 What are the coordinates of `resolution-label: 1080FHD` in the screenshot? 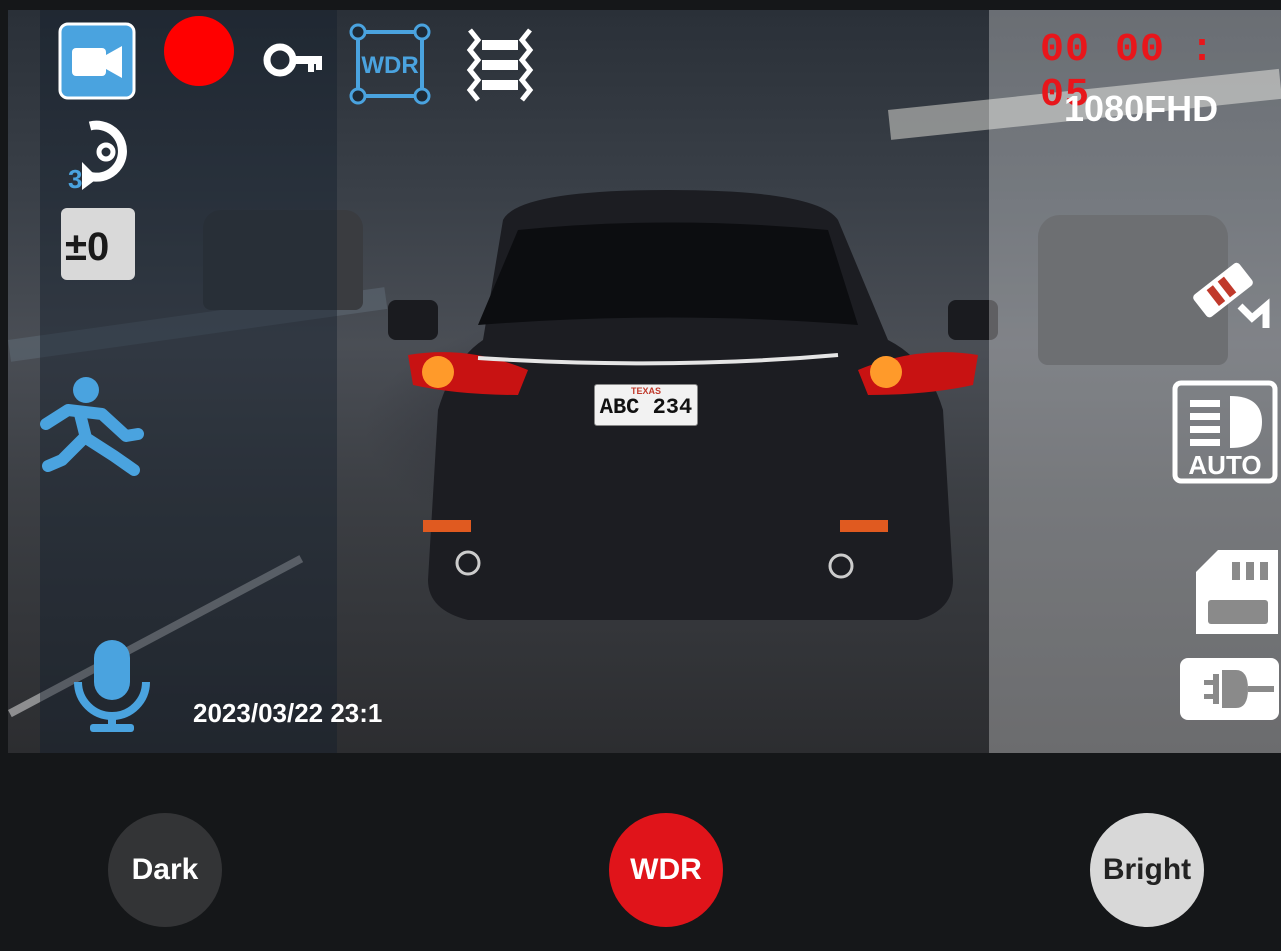 It's located at (1141, 108).